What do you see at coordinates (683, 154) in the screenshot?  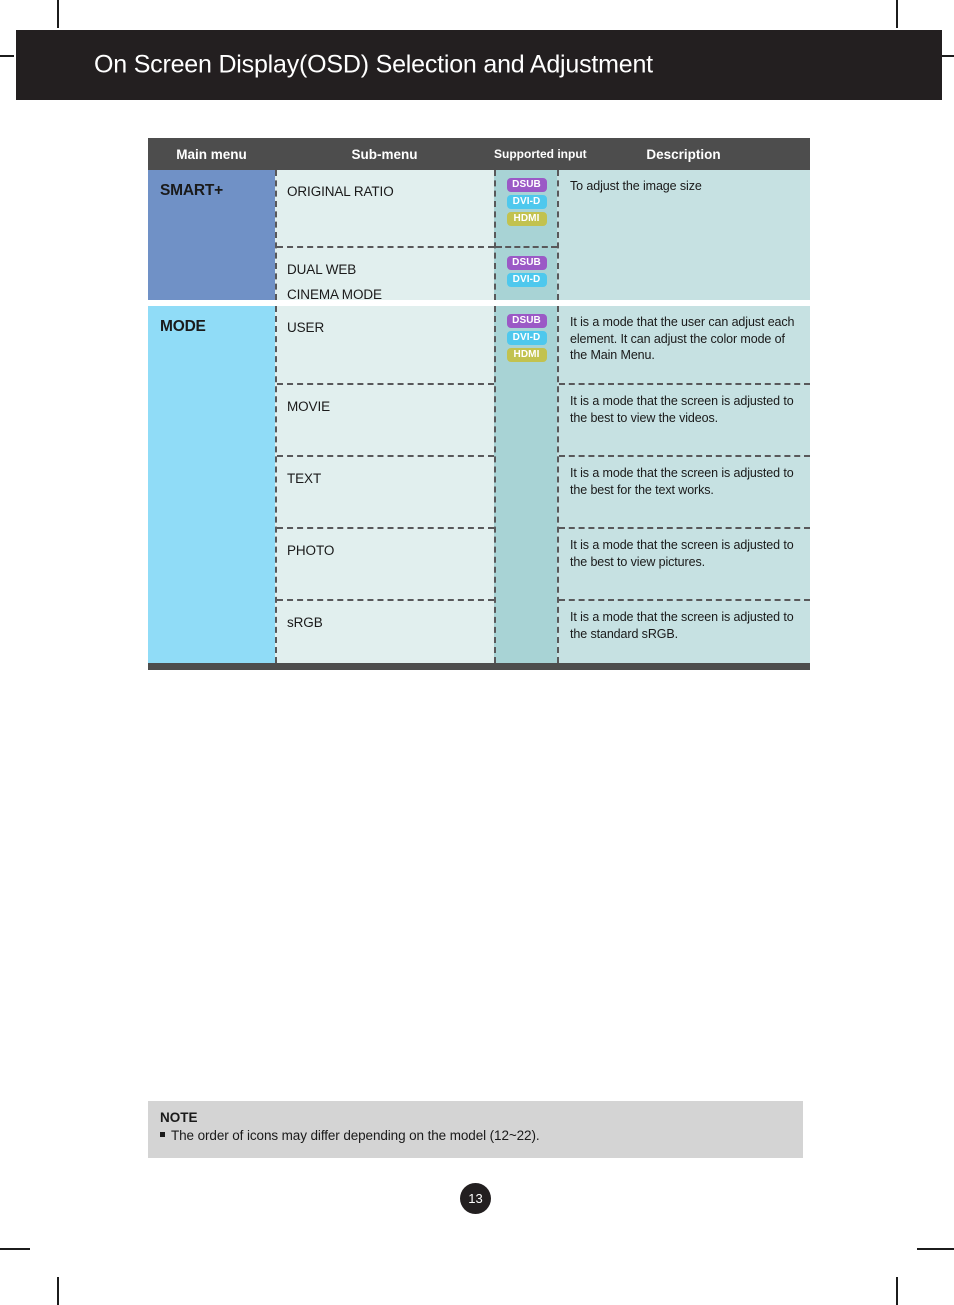 I see `column-header-description: Description` at bounding box center [683, 154].